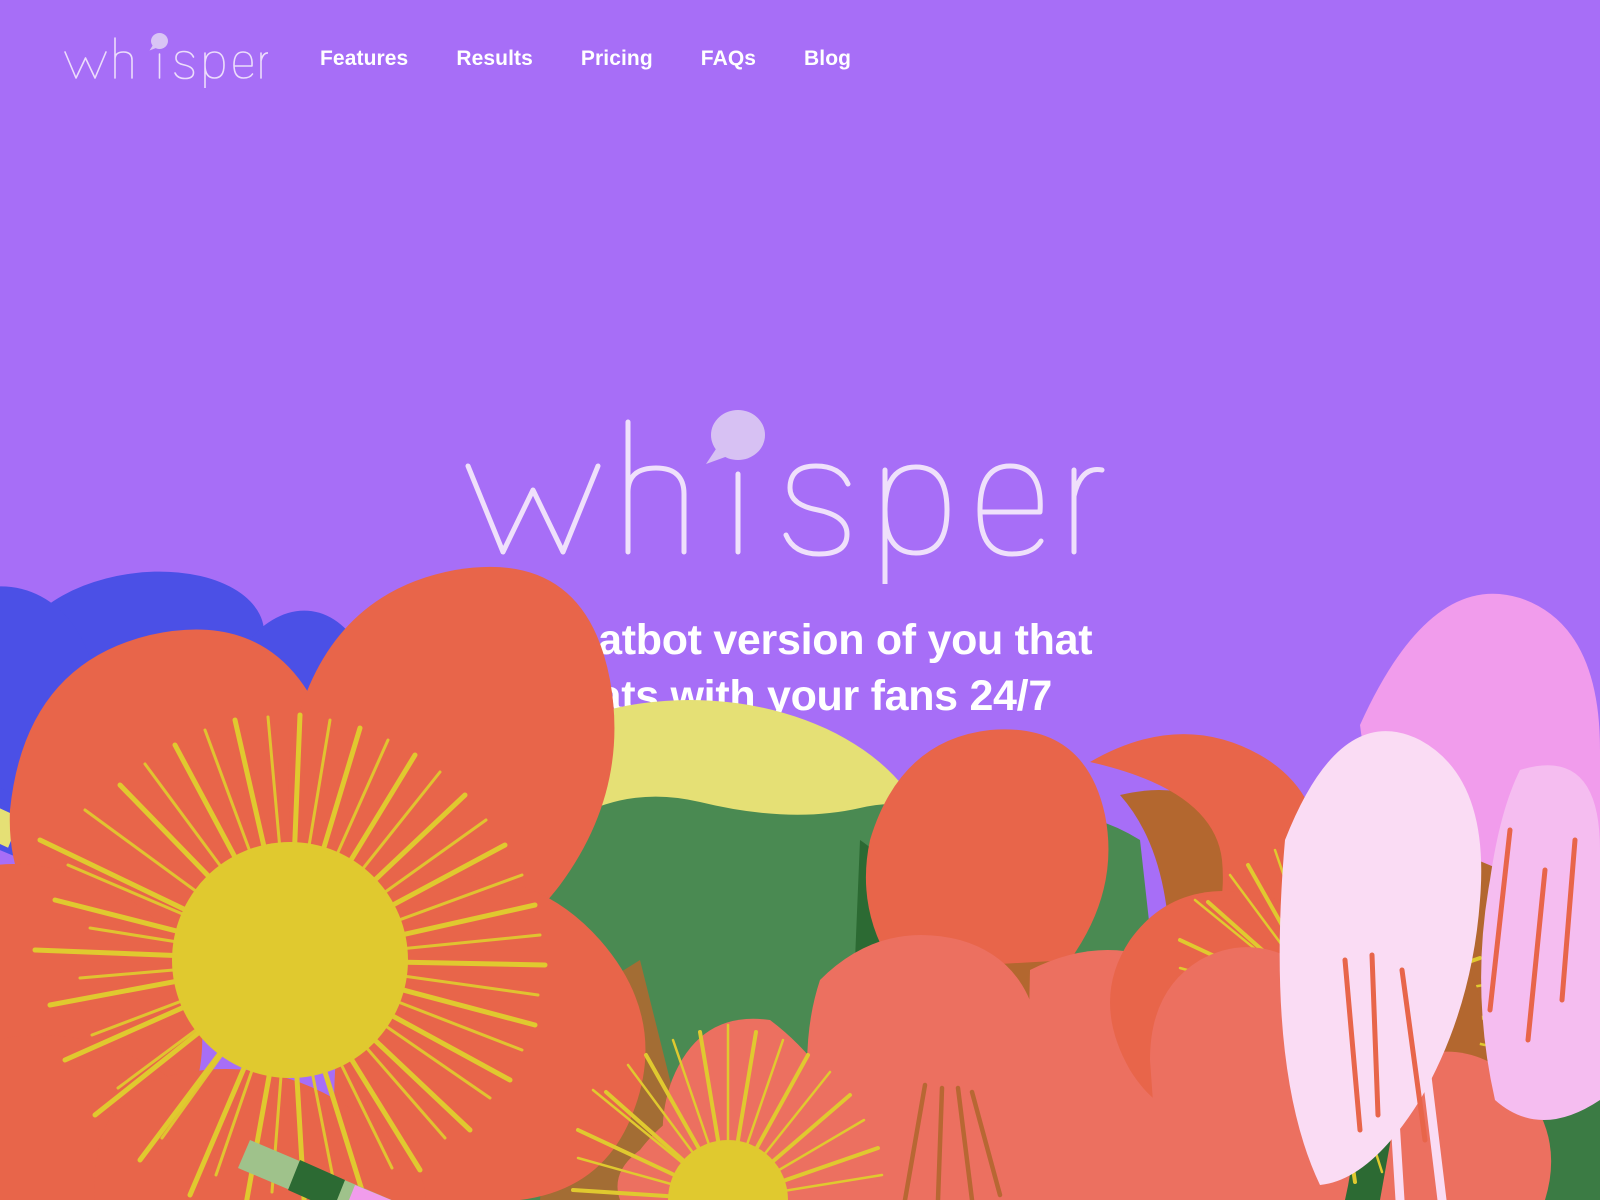  Describe the element at coordinates (800, 696) in the screenshot. I see `hero-tagline-line-2: chats with your fans 24/7` at that location.